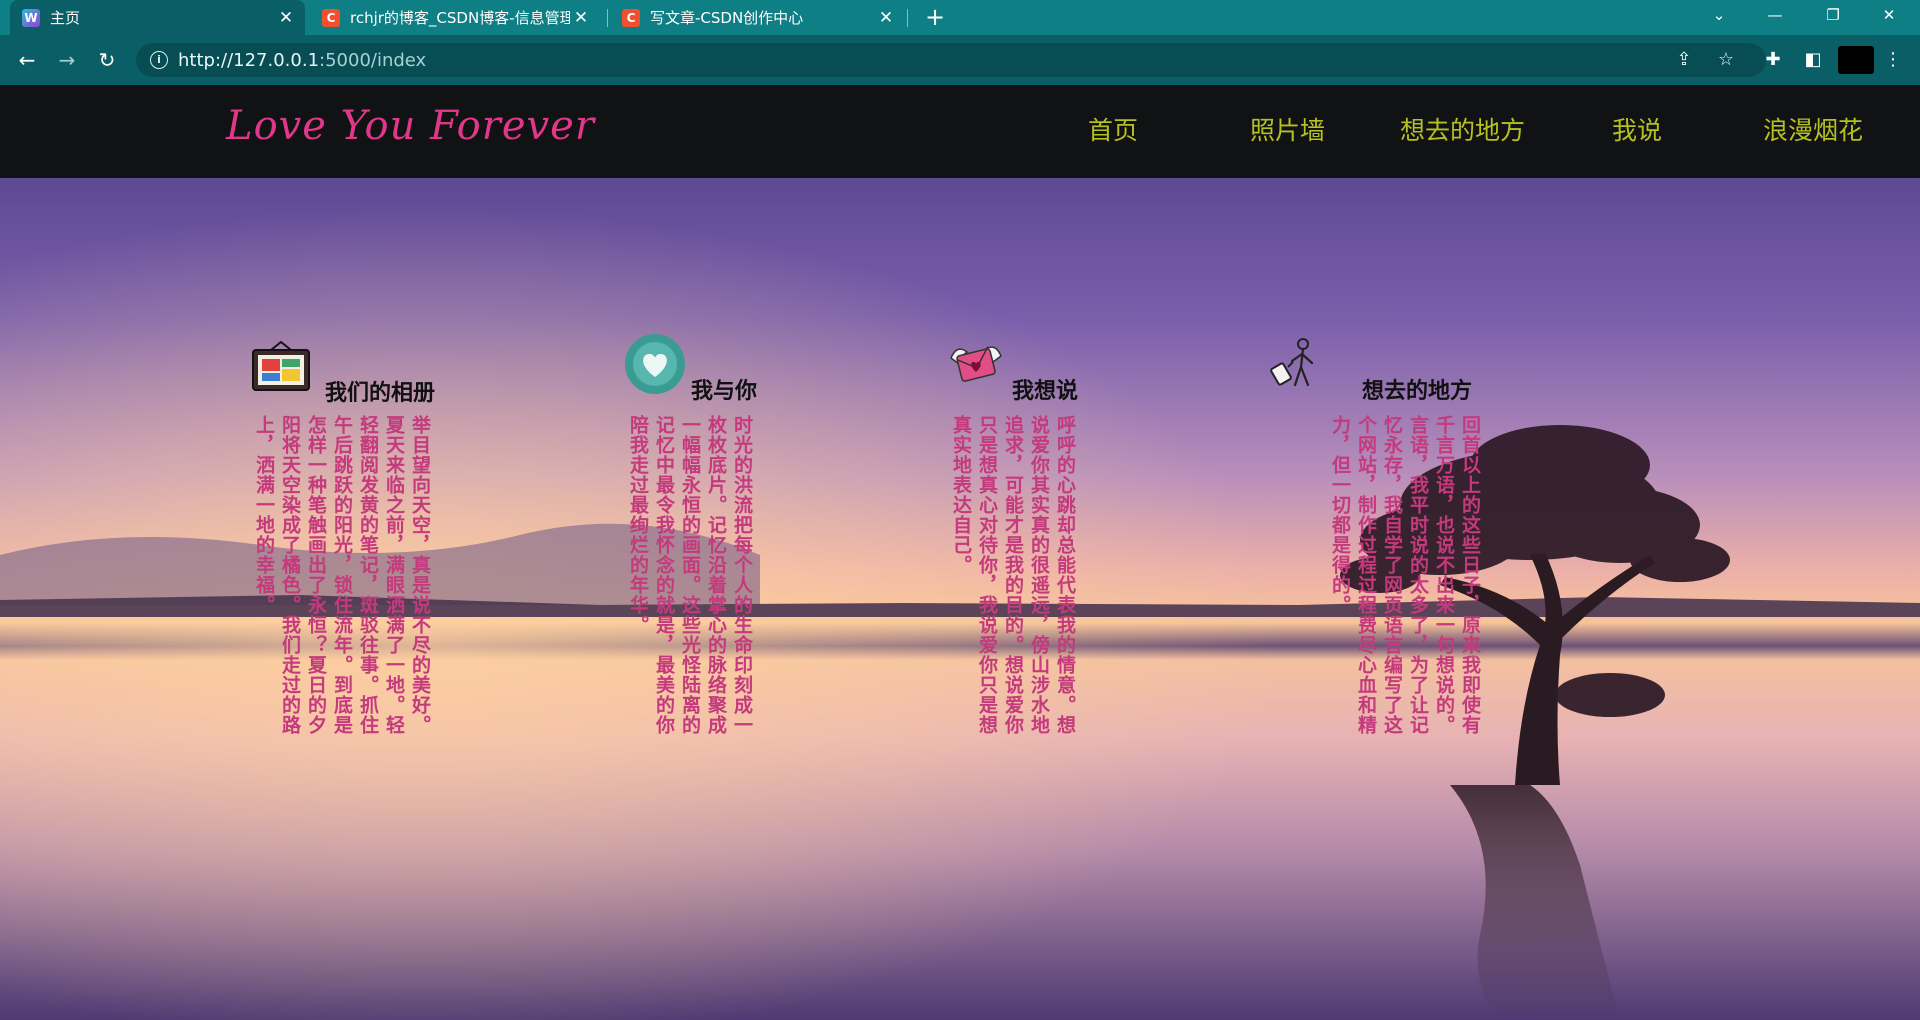  Describe the element at coordinates (727, 18) in the screenshot. I see `tab-title: 写文章-CSDN创作中心` at that location.